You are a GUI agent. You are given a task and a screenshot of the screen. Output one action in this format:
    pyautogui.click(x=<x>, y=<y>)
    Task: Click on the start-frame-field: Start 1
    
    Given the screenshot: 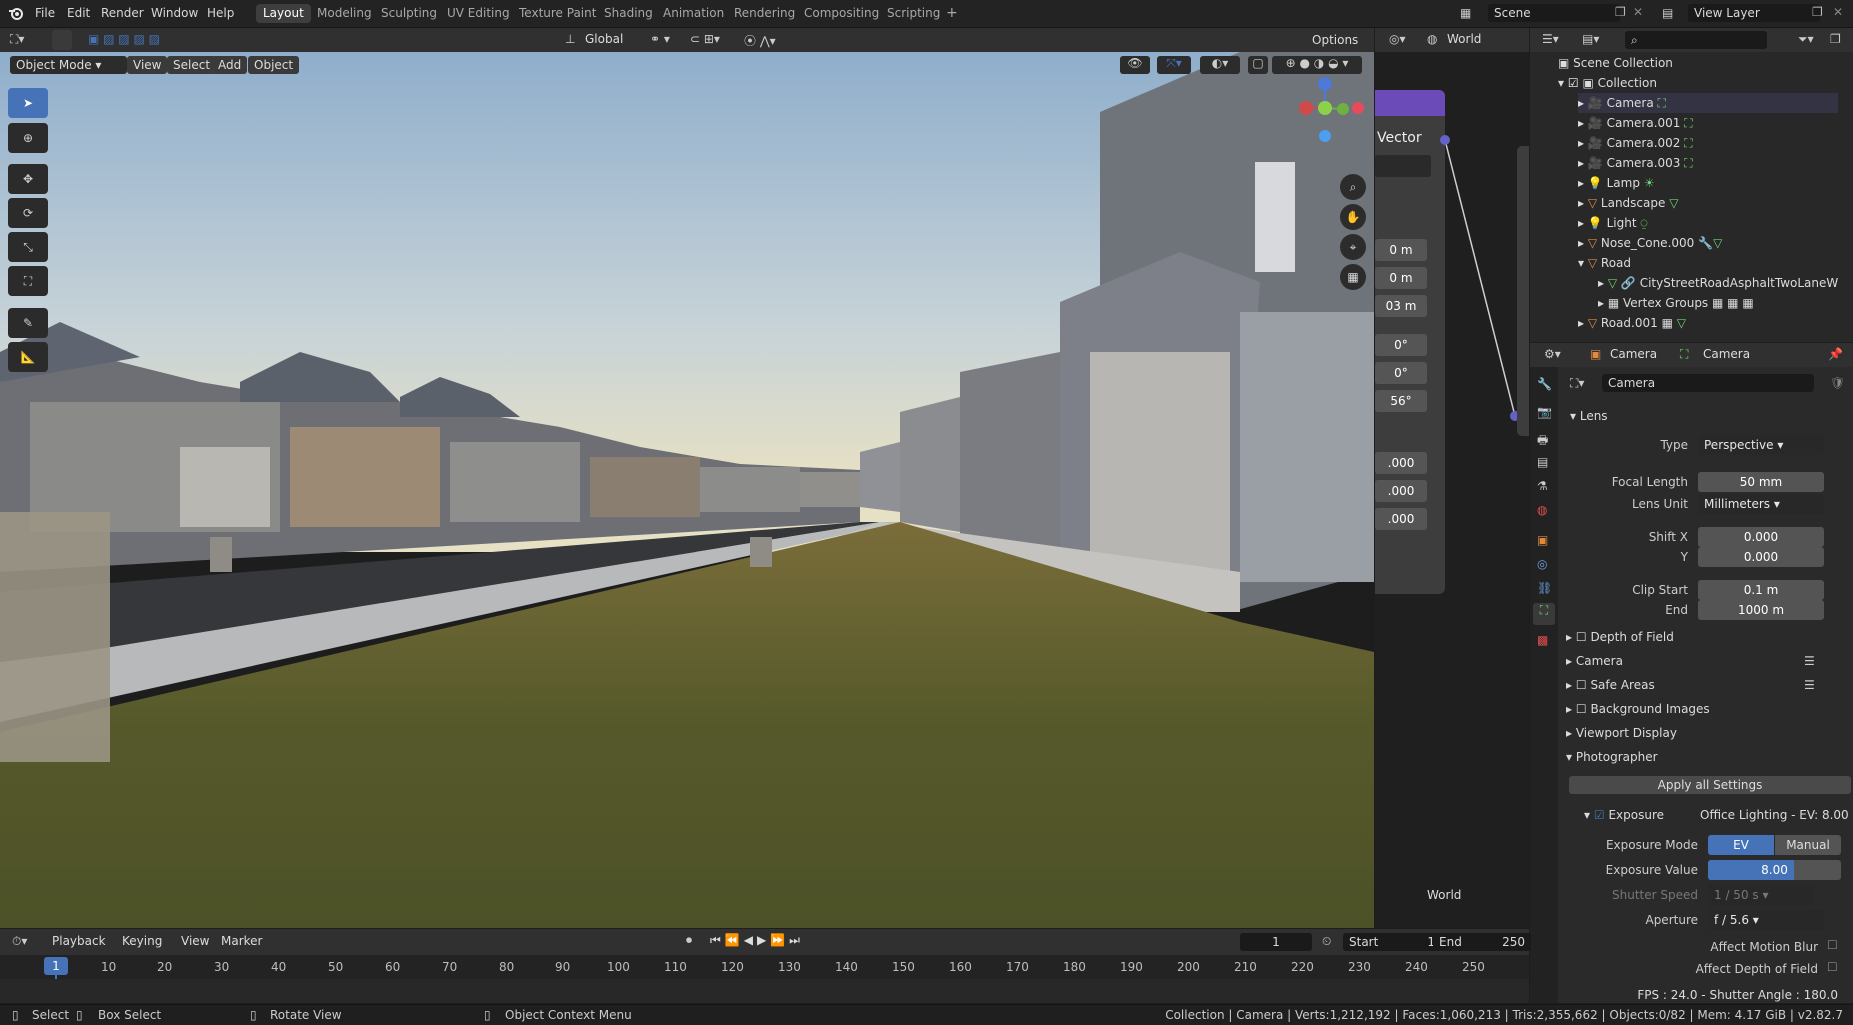 What is the action you would take?
    pyautogui.click(x=1392, y=942)
    